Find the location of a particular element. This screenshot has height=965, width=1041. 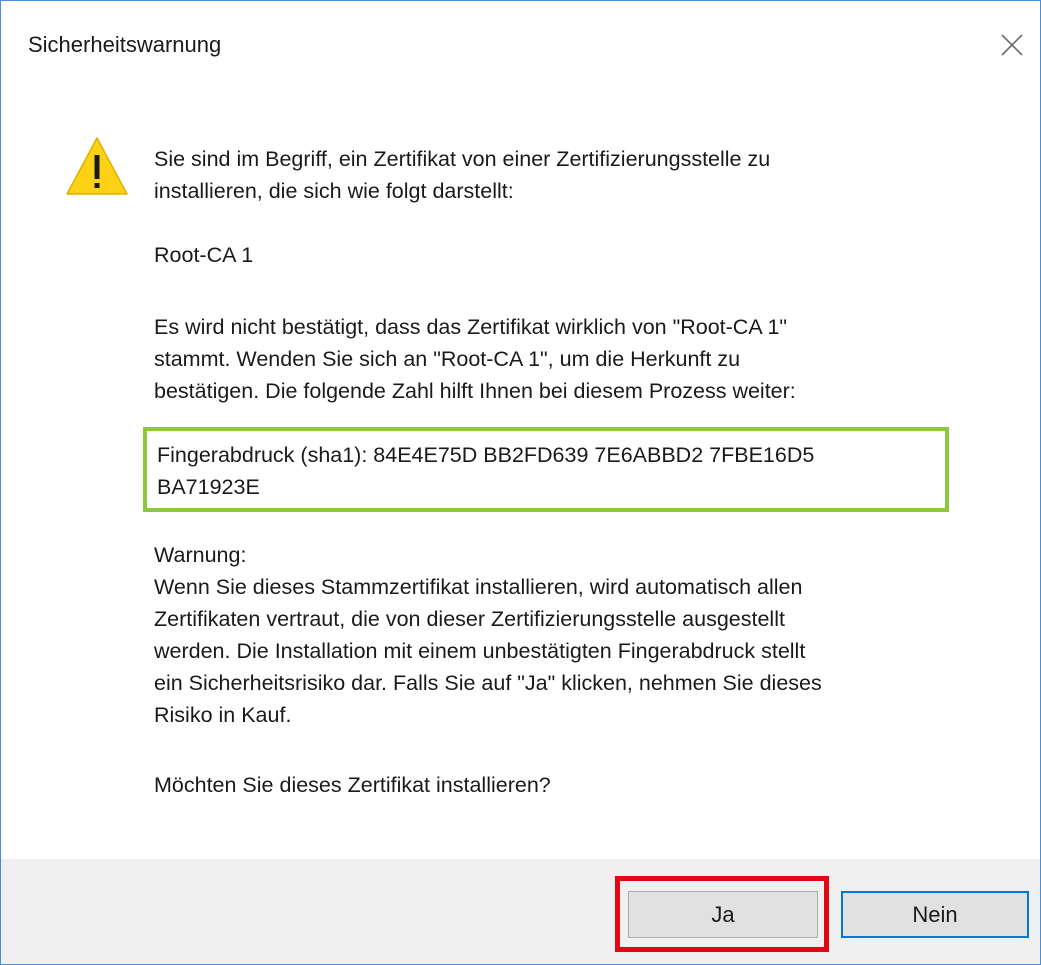

window-title: Sicherheitswarnung is located at coordinates (125, 44).